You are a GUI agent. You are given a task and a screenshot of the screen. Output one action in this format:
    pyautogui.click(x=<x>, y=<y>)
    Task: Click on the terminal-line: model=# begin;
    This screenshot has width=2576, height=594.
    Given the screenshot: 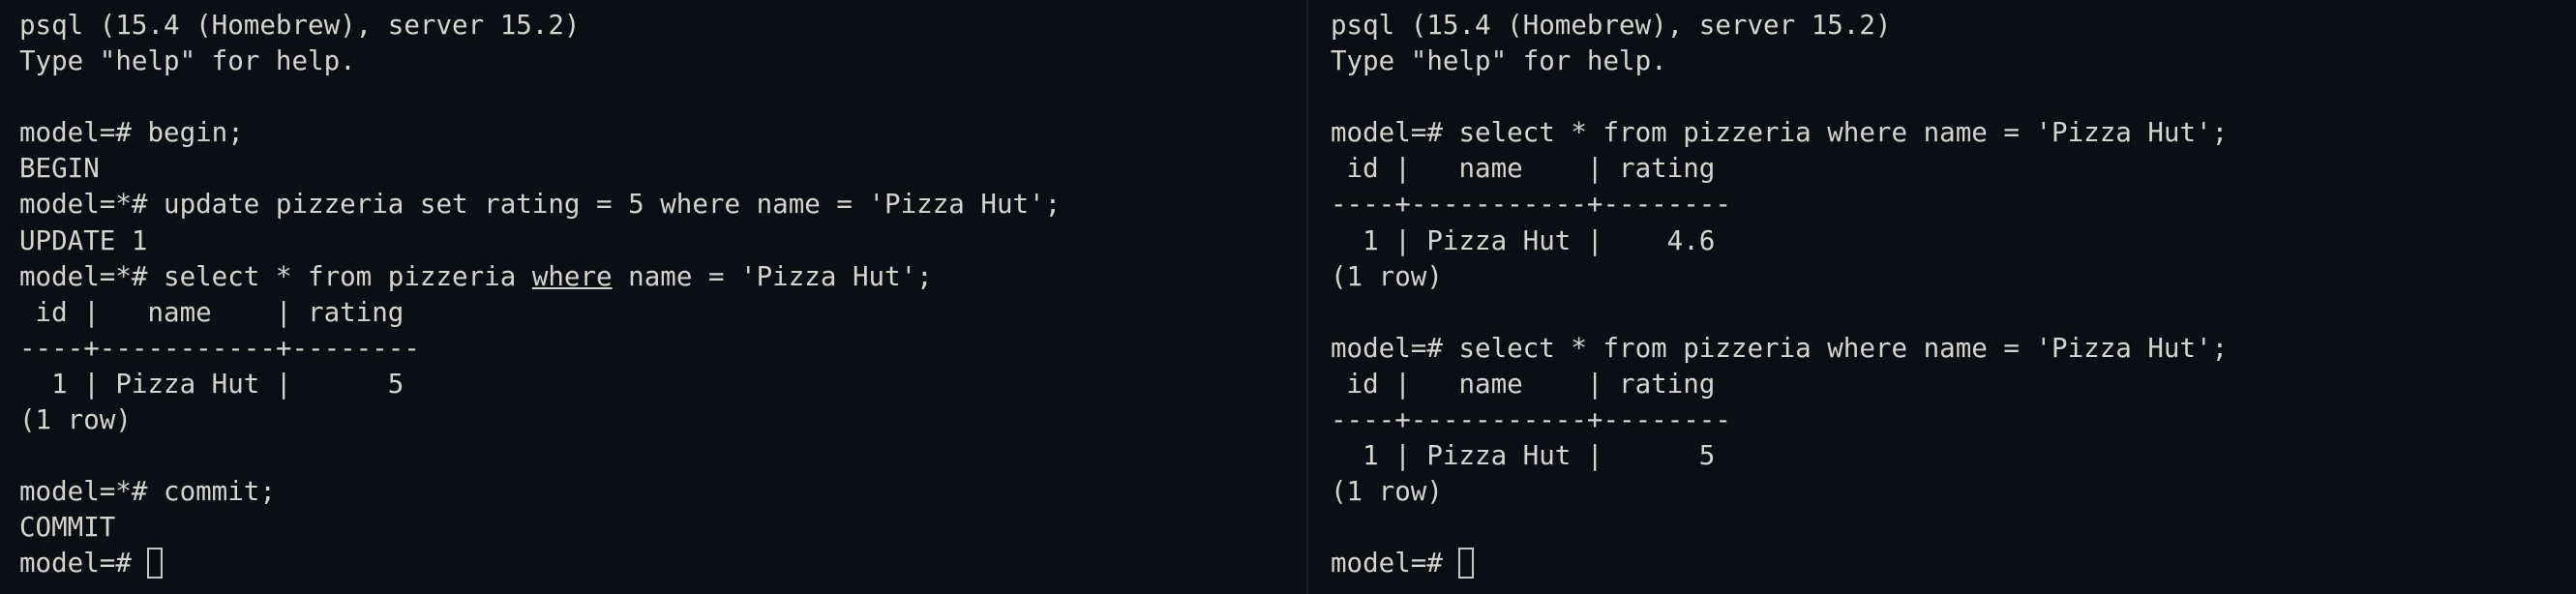 What is the action you would take?
    pyautogui.click(x=131, y=133)
    